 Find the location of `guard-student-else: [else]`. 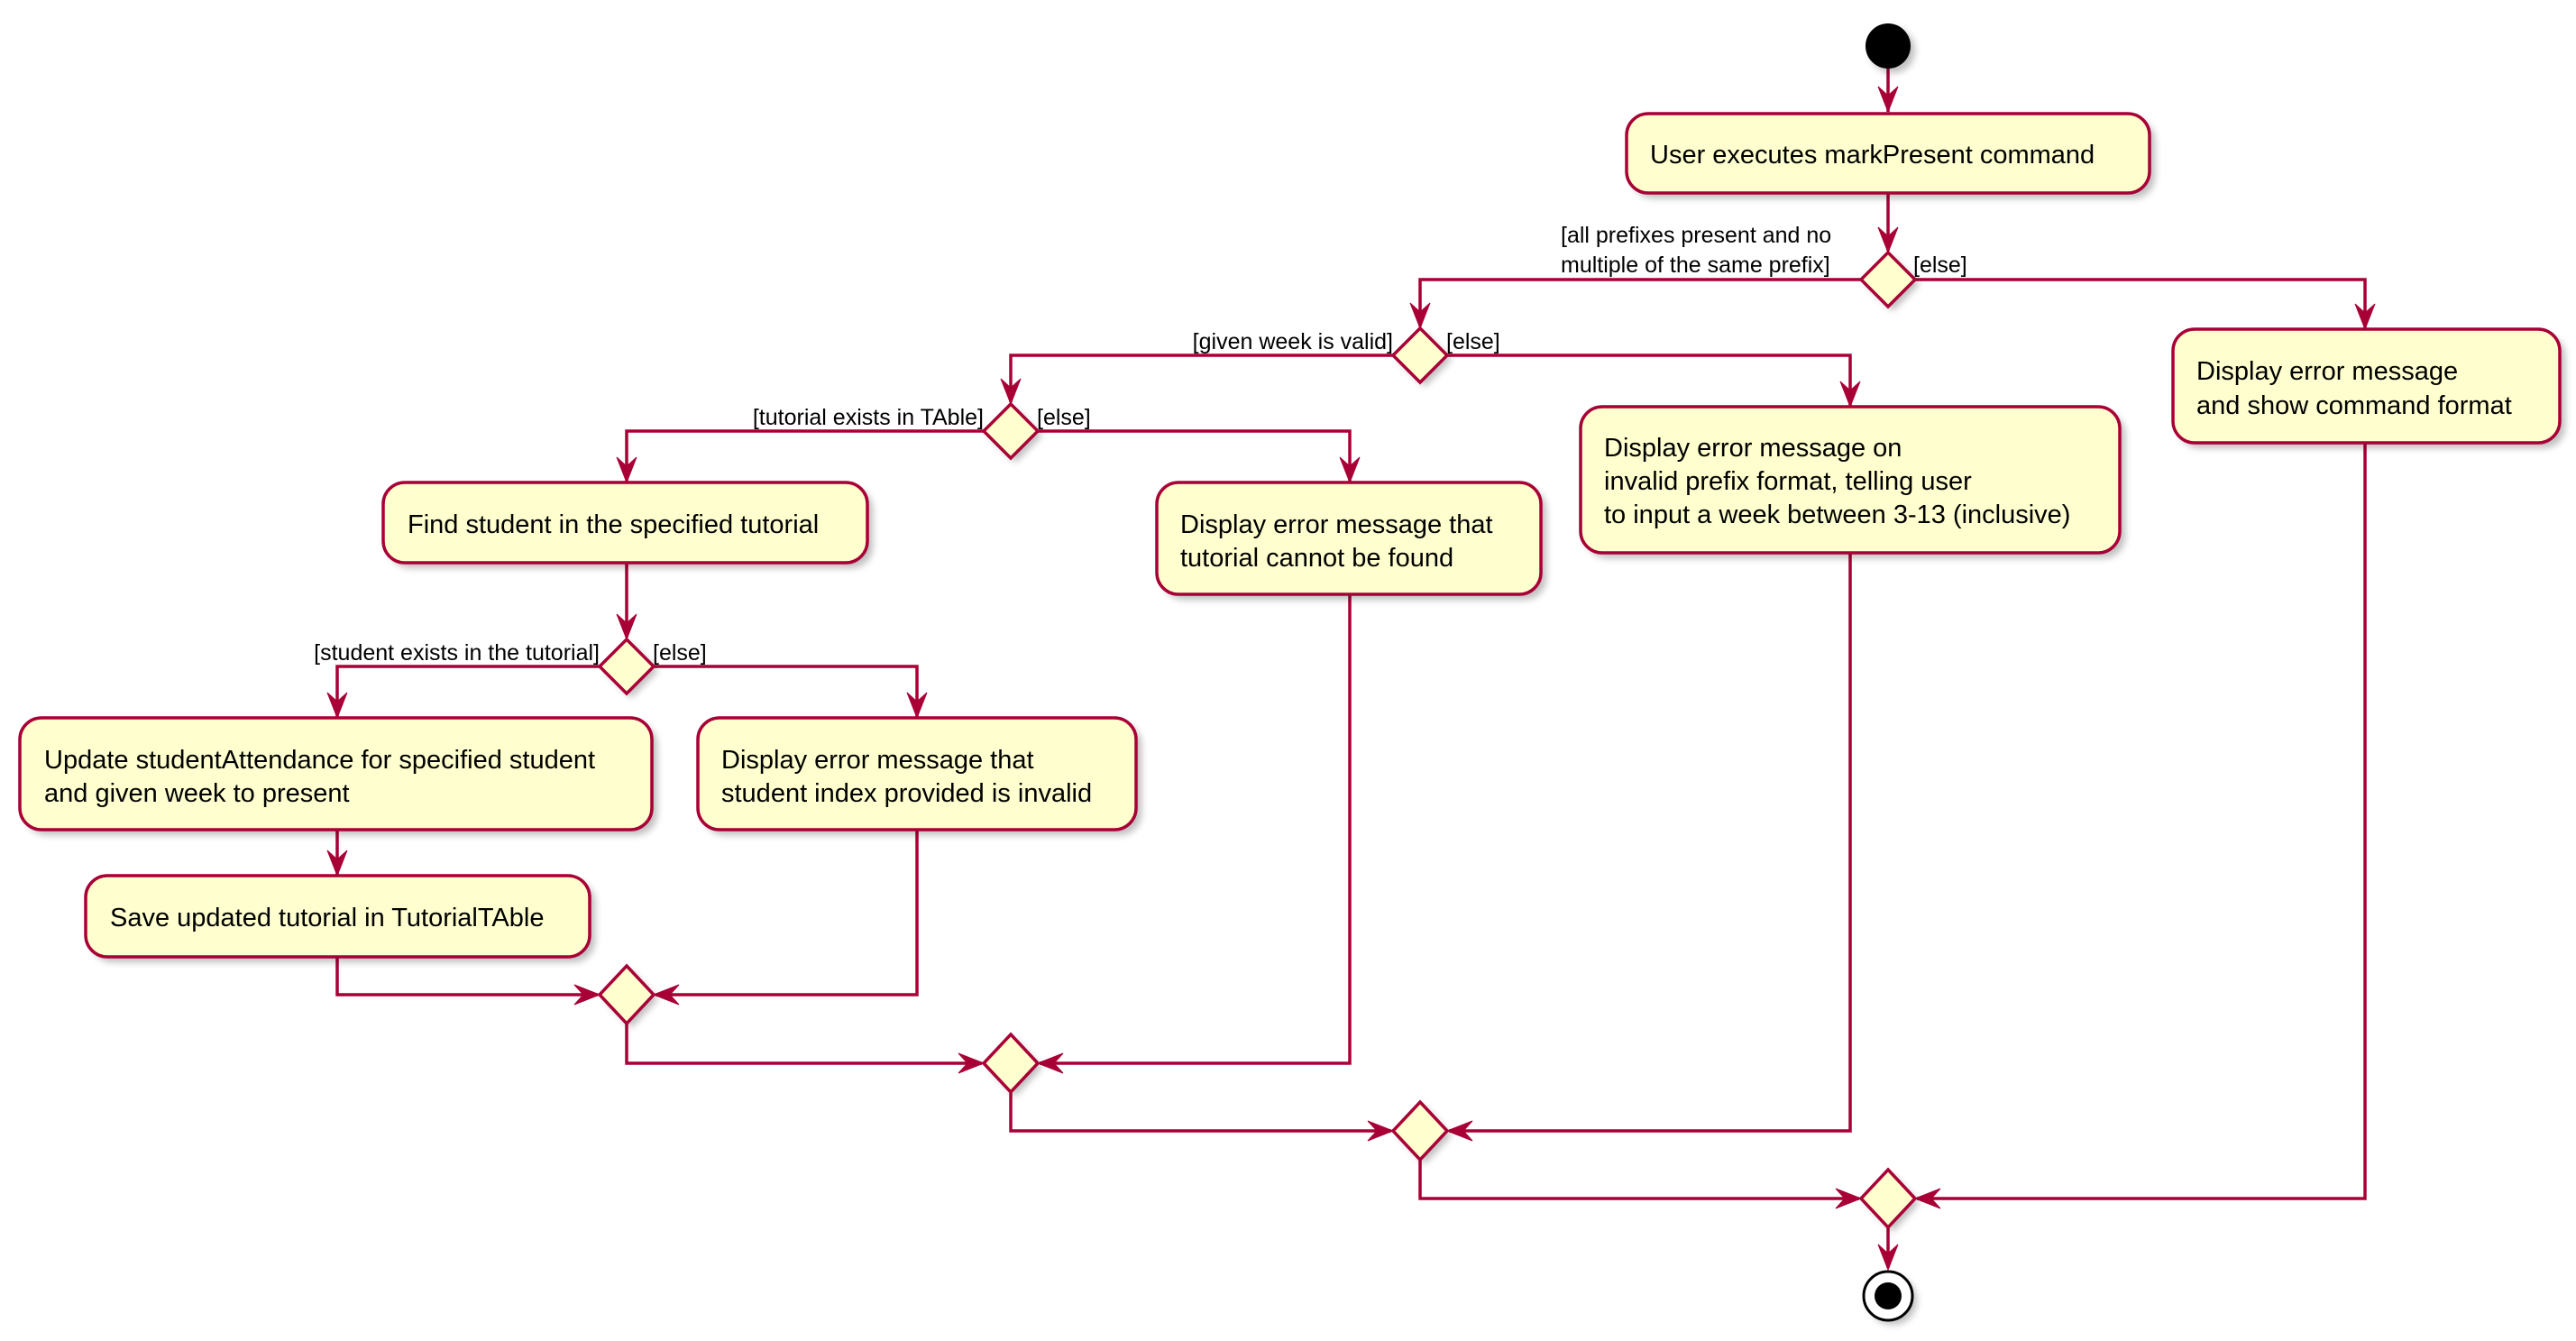

guard-student-else: [else] is located at coordinates (680, 653).